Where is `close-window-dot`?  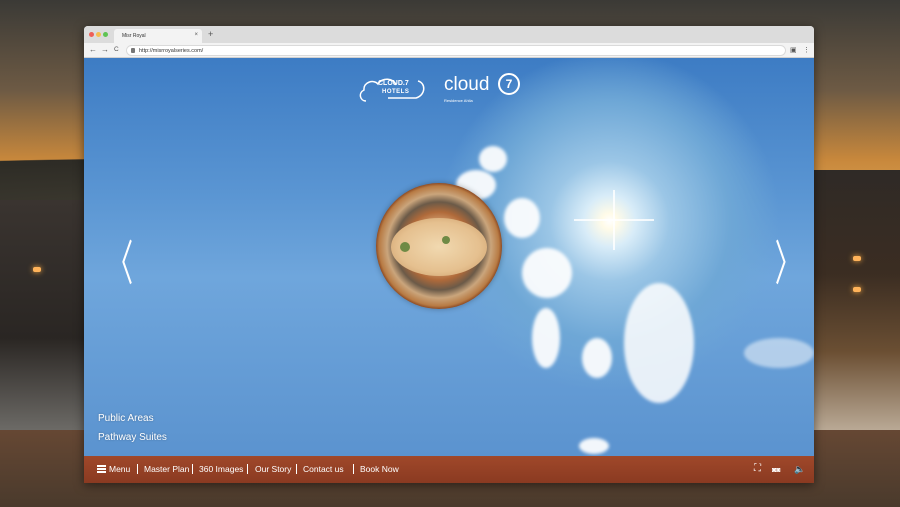 close-window-dot is located at coordinates (91, 34).